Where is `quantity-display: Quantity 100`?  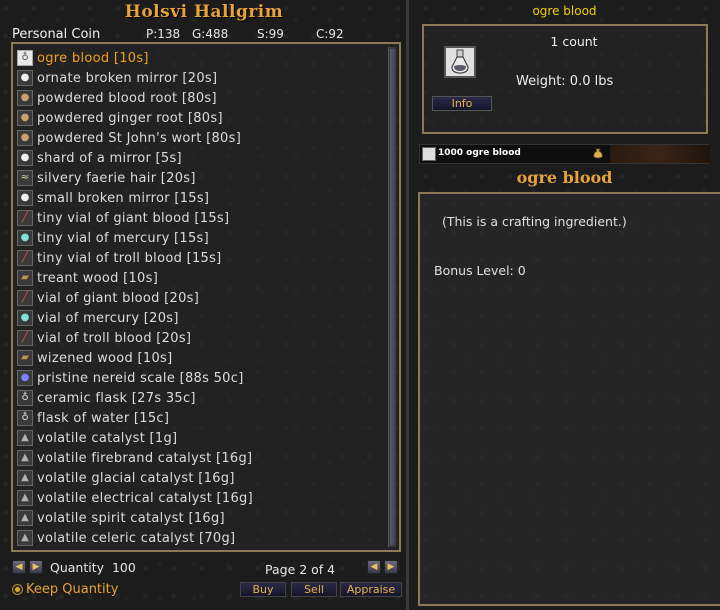
quantity-display: Quantity 100 is located at coordinates (93, 567).